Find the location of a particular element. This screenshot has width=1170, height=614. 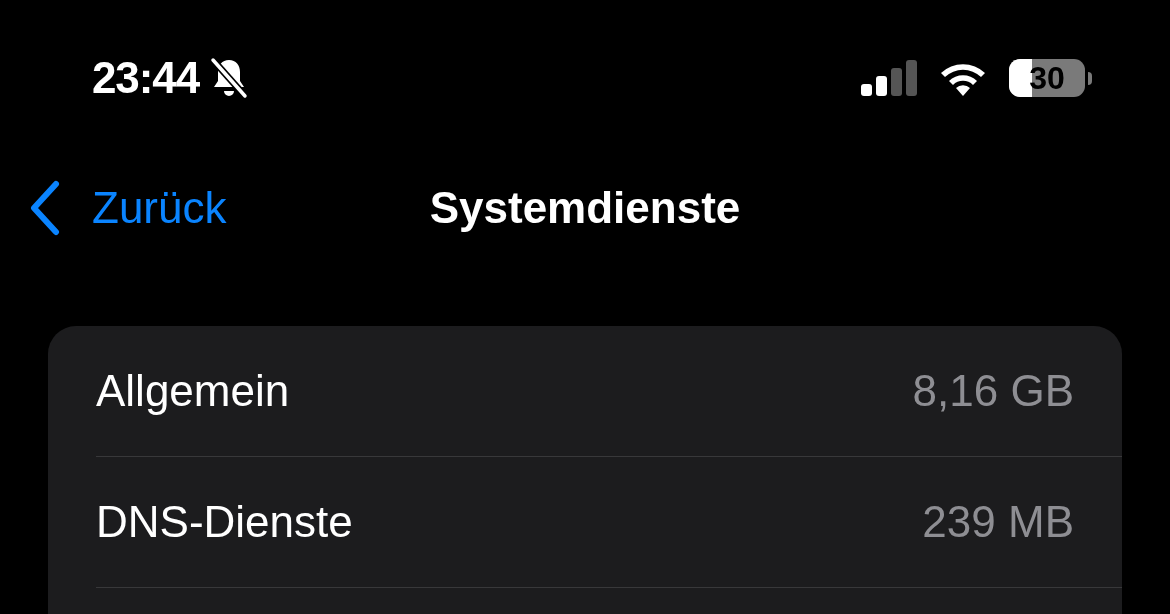

row-label: Allgemein is located at coordinates (193, 391).